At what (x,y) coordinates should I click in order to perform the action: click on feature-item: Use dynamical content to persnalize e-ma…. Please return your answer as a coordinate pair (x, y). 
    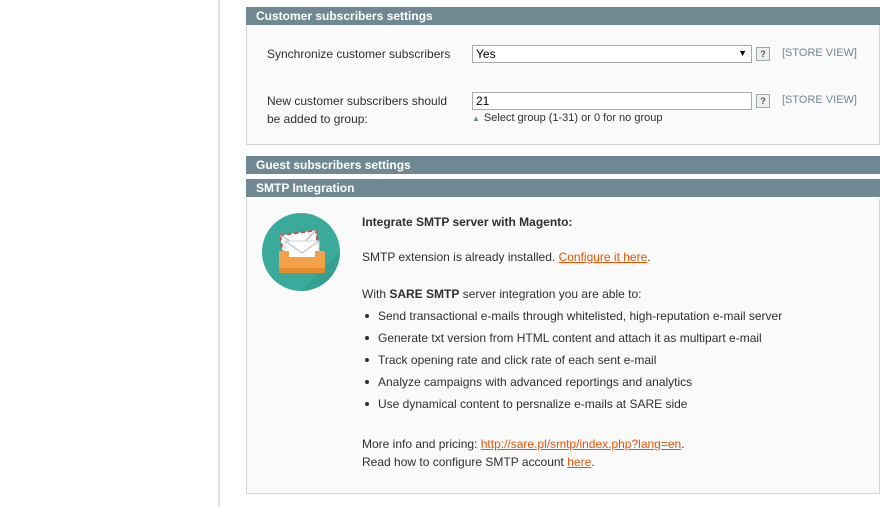
    Looking at the image, I should click on (592, 407).